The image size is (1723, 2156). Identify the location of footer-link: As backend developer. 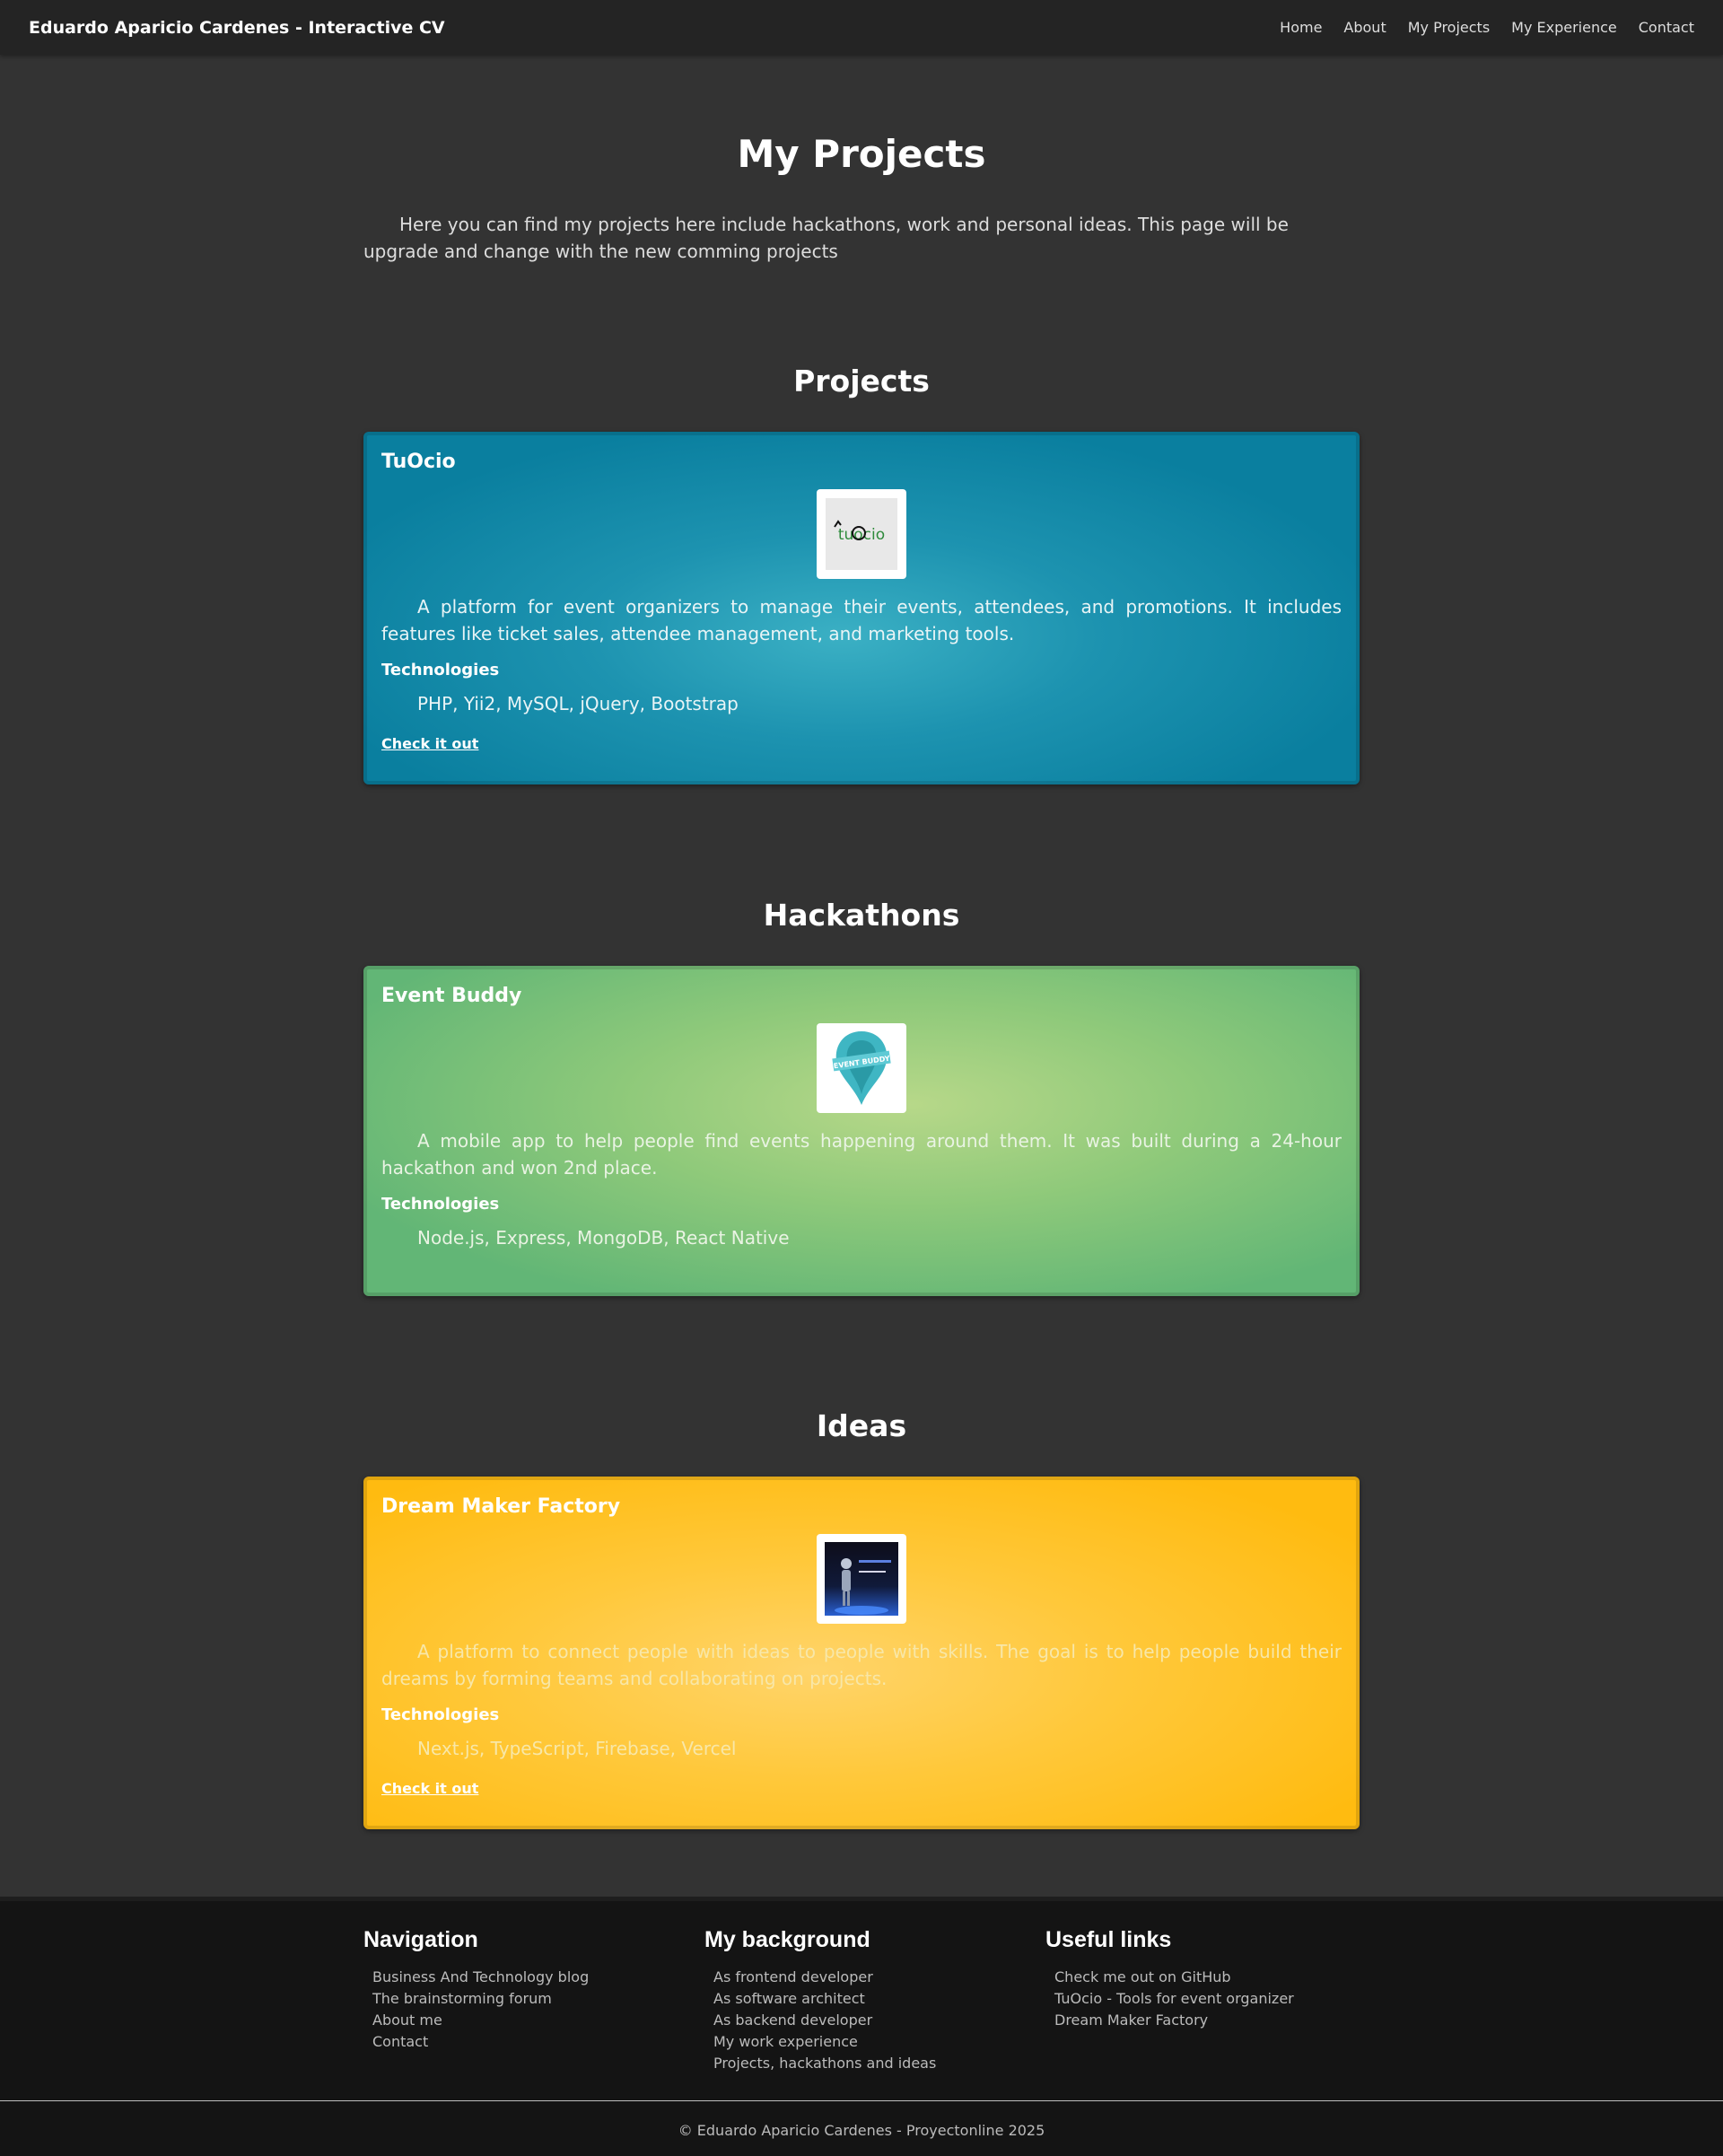
(874, 2020).